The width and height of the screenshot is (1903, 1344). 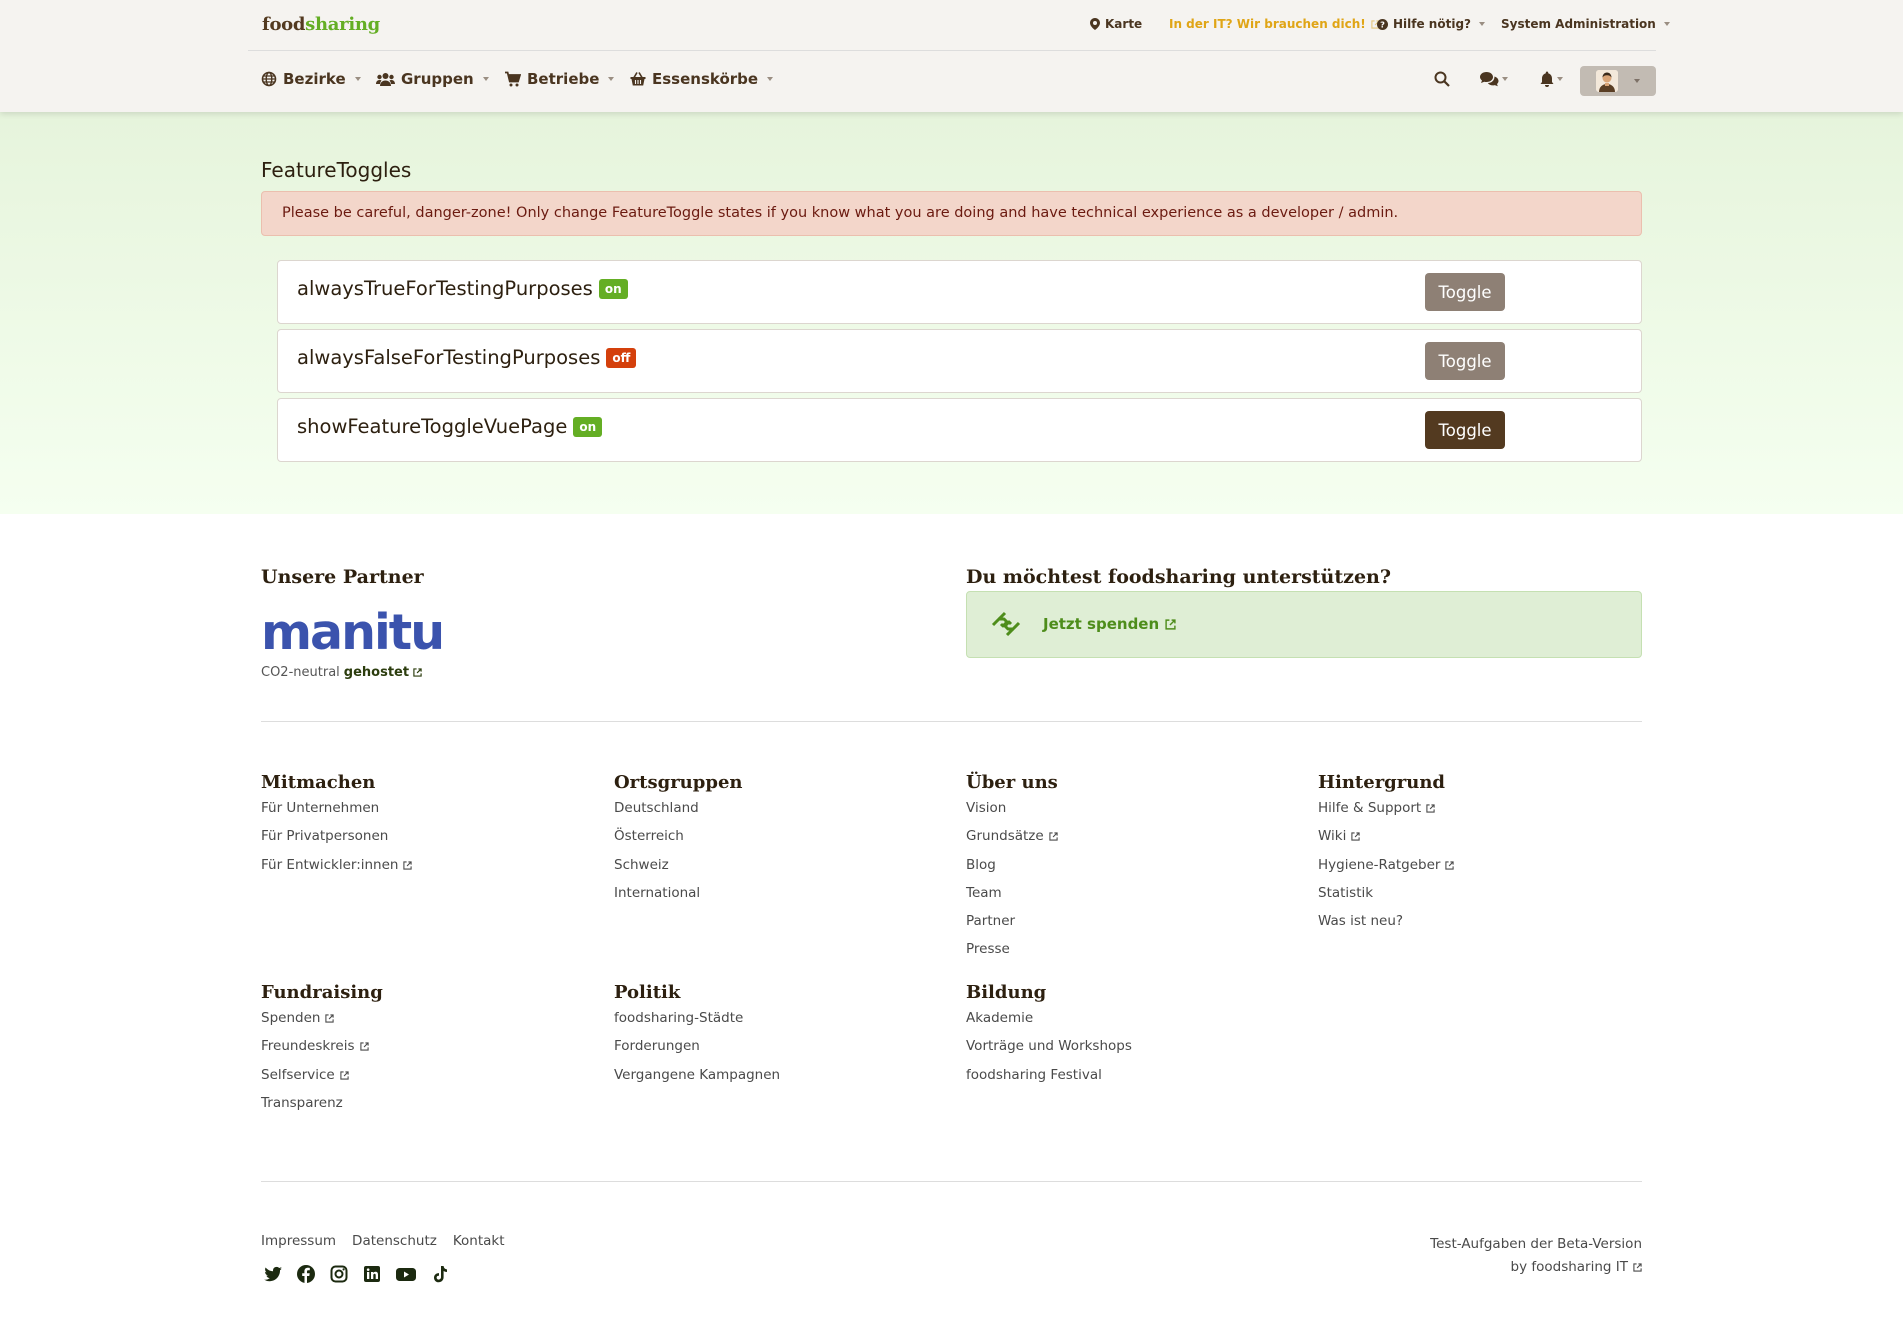 I want to click on search-button, so click(x=1442, y=79).